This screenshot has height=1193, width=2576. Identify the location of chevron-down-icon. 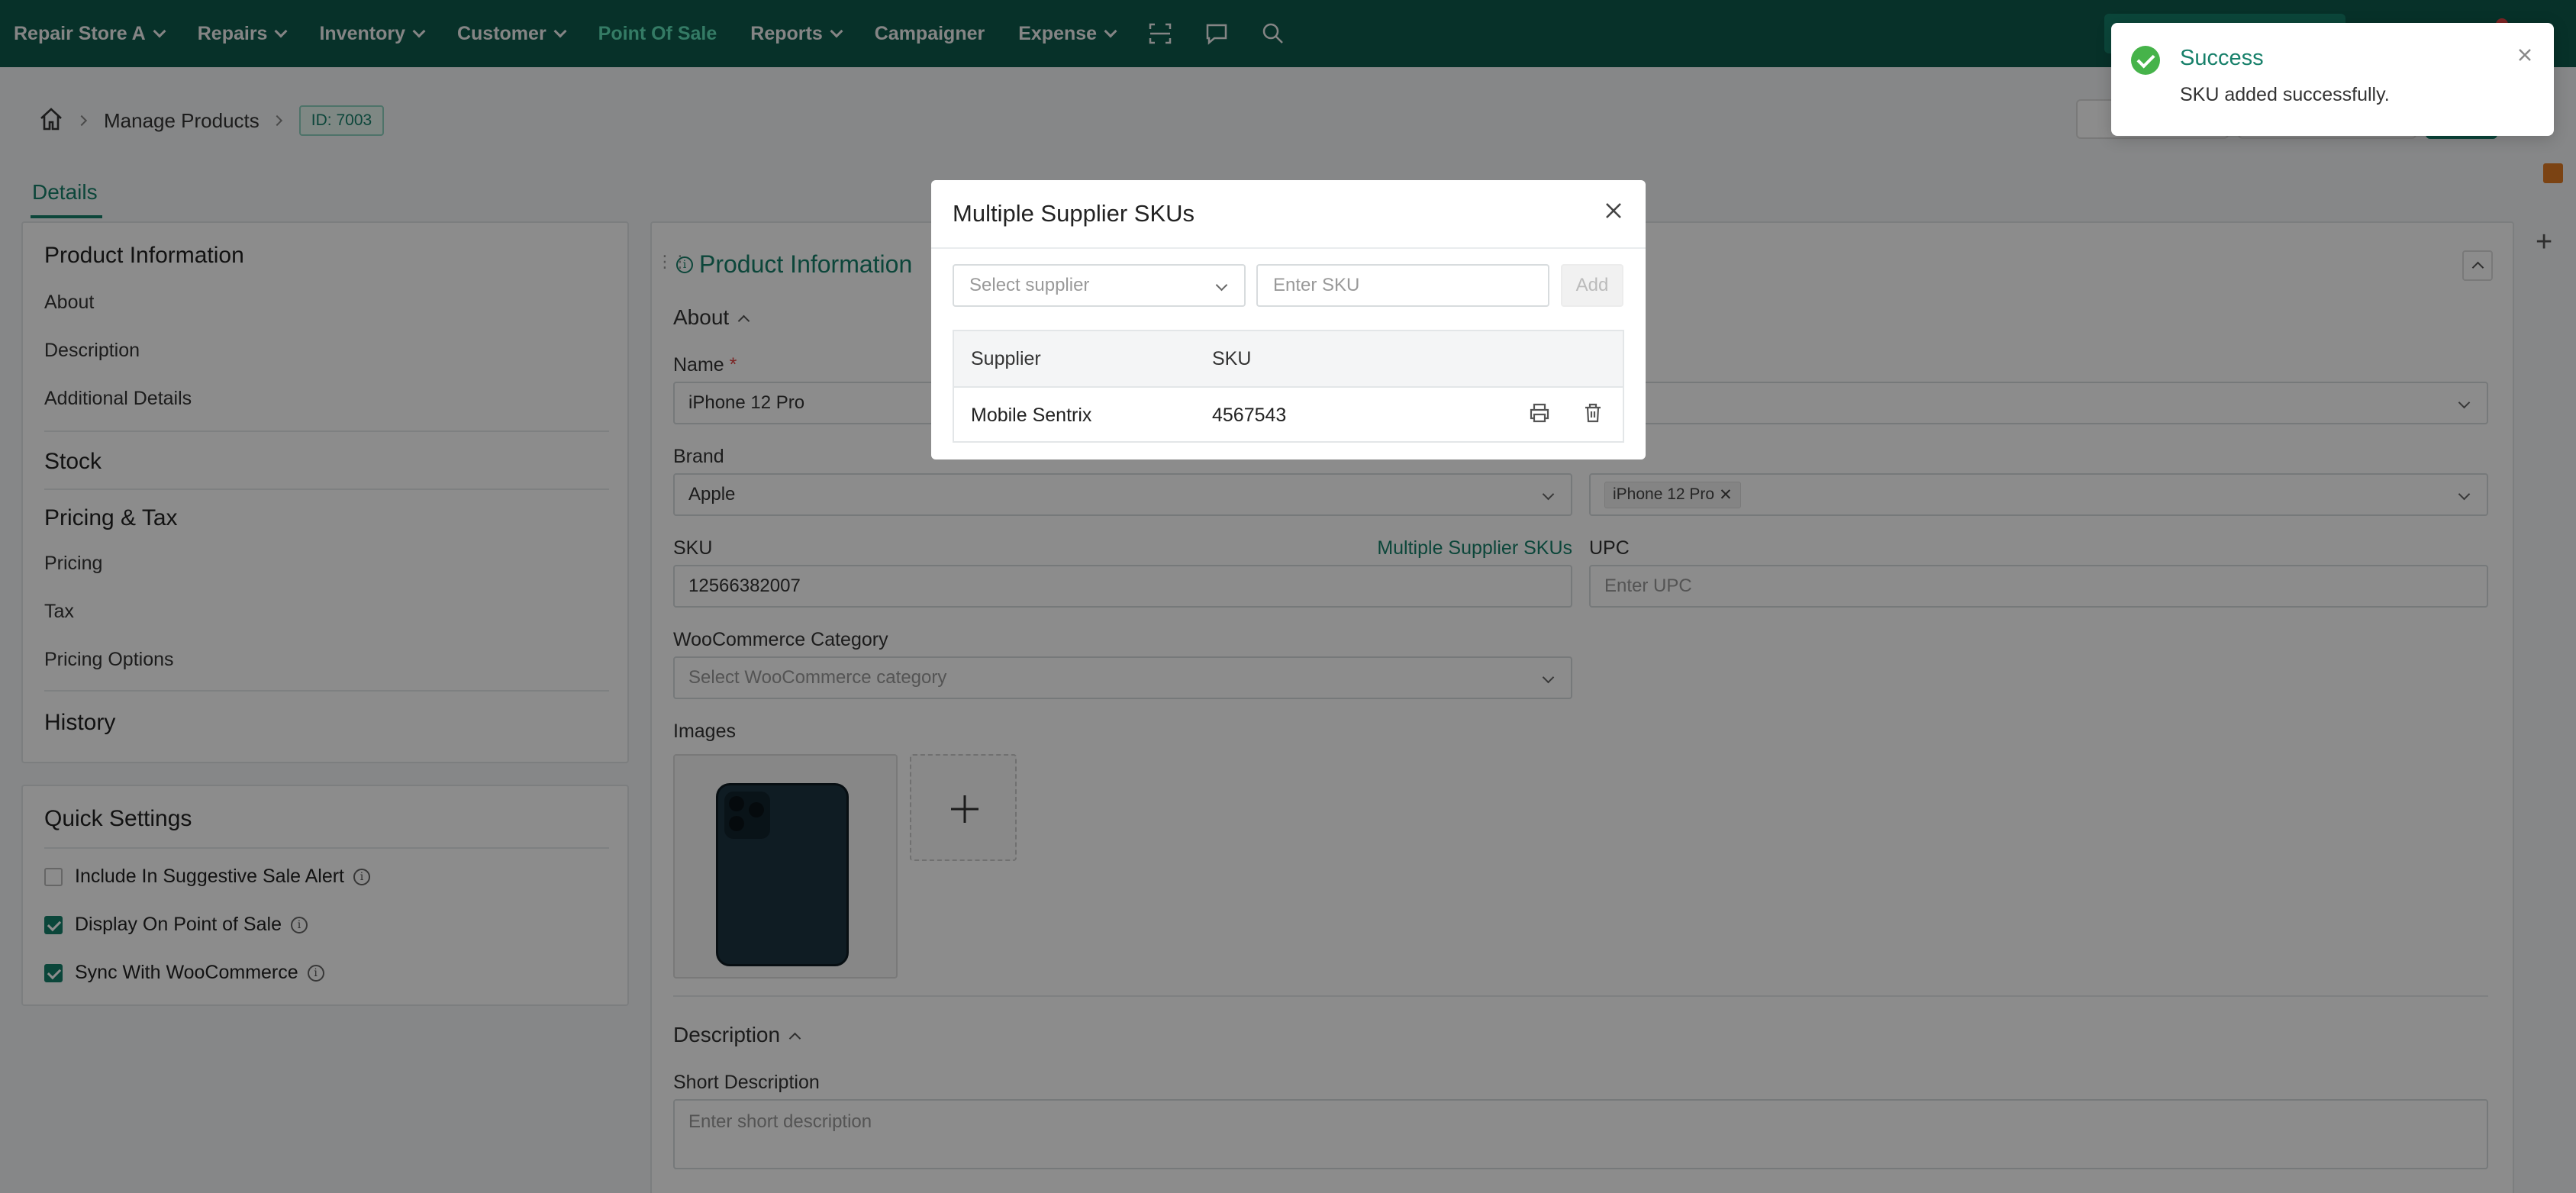
(1222, 285).